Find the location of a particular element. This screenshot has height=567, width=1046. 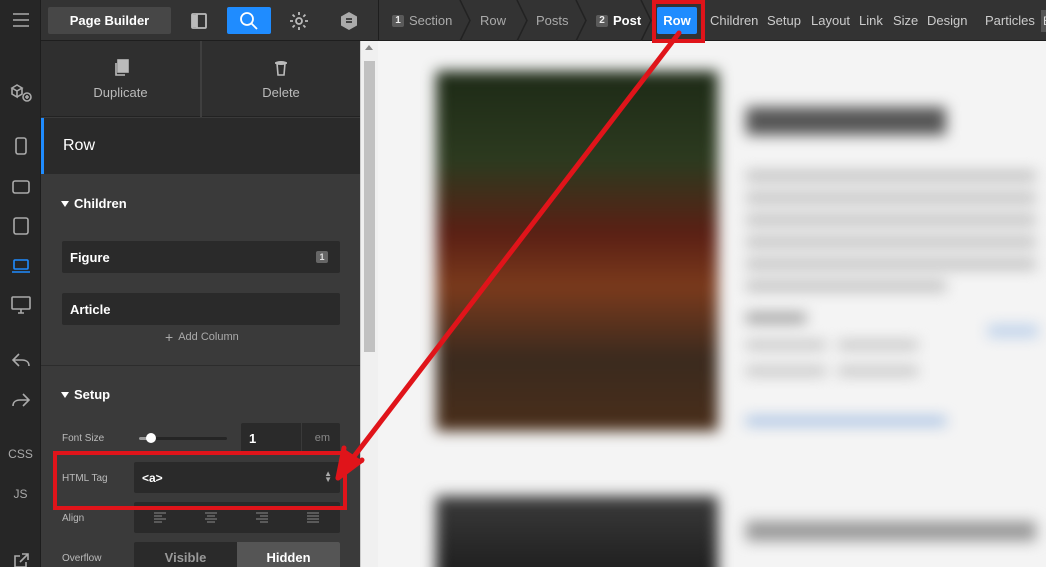

font-size-input: 1 em is located at coordinates (290, 438).